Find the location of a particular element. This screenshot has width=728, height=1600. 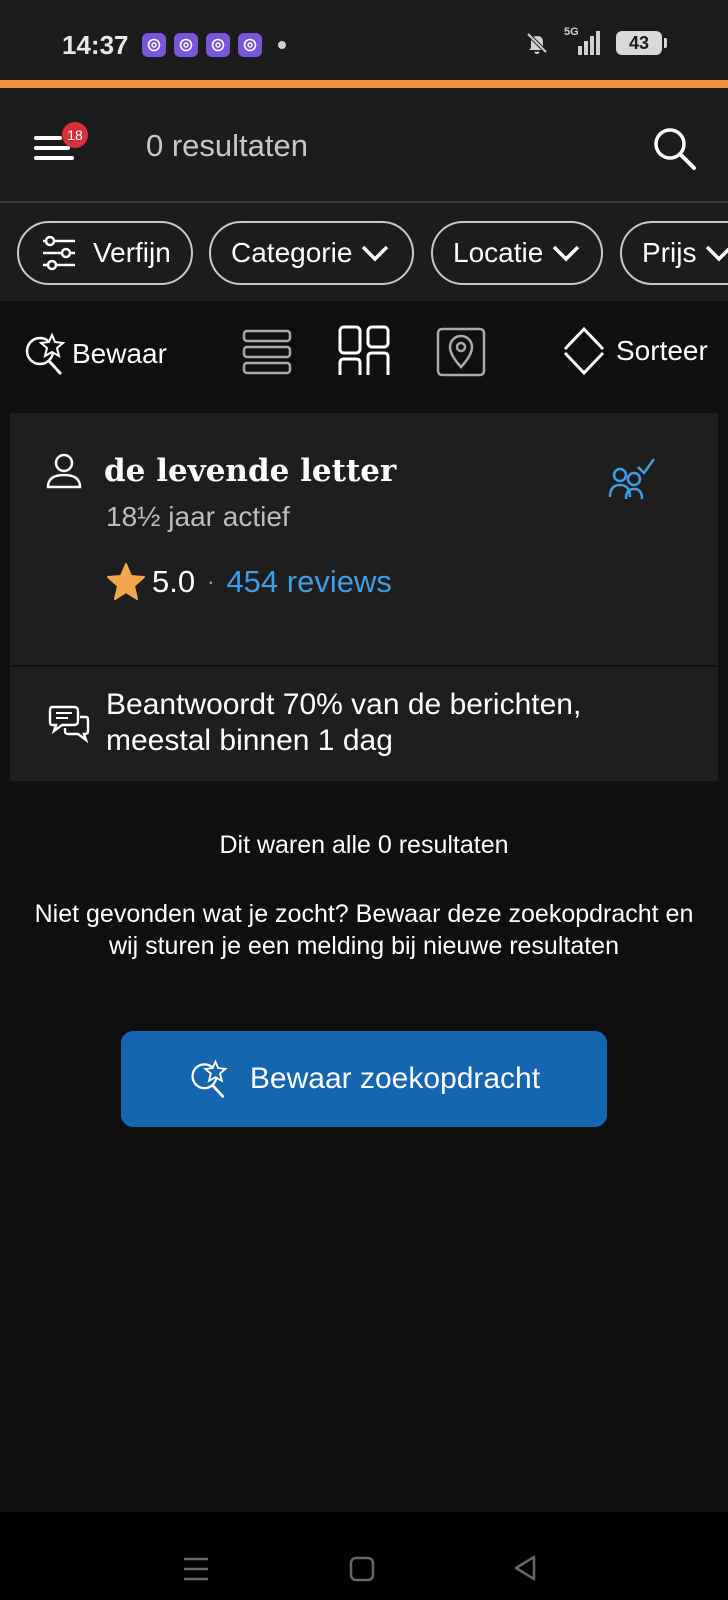

filter-refine-label: Verfijn is located at coordinates (132, 252).